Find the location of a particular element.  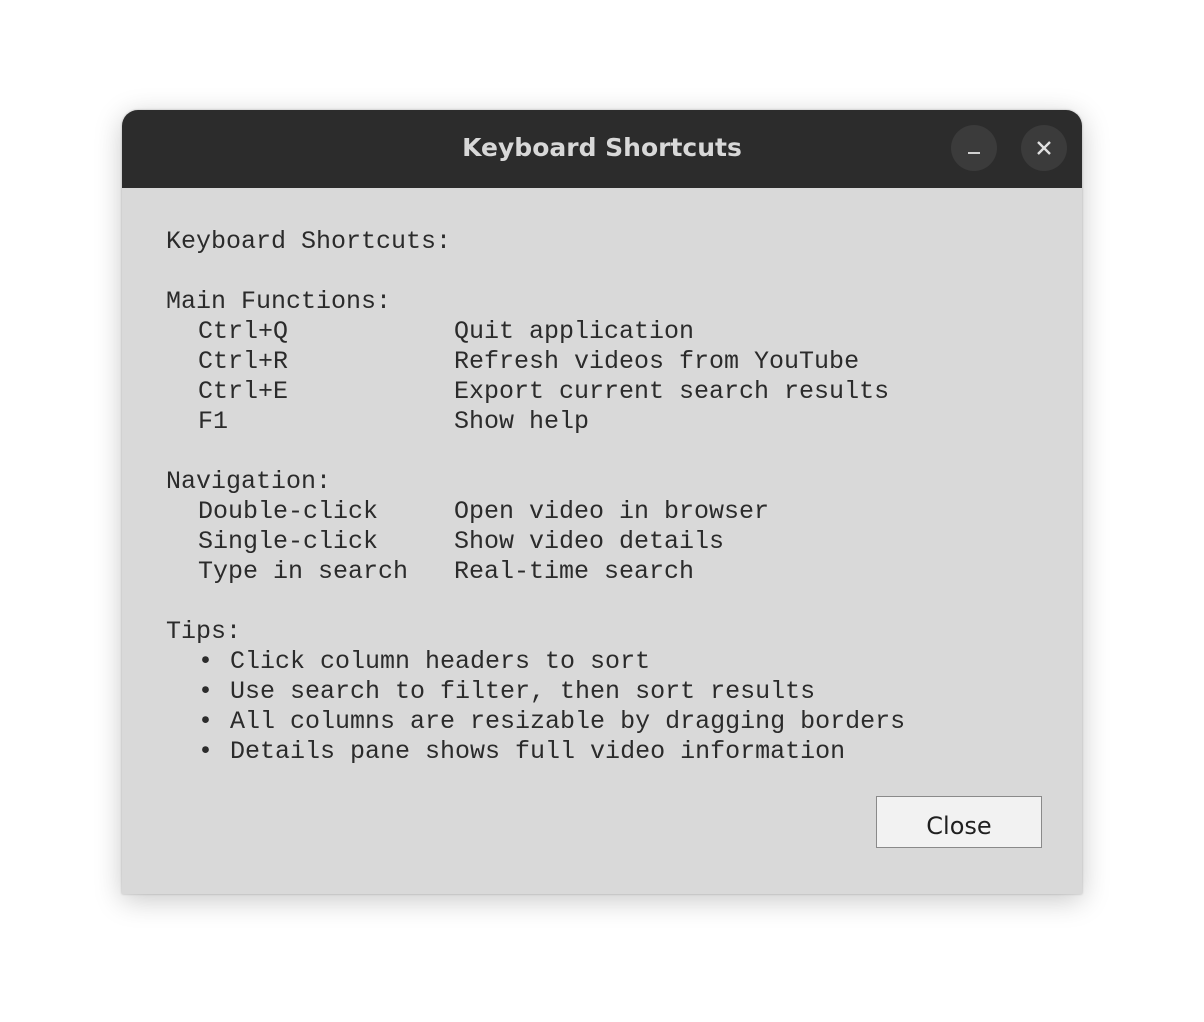

tip-item: • Click column headers to sort is located at coordinates (606, 662).